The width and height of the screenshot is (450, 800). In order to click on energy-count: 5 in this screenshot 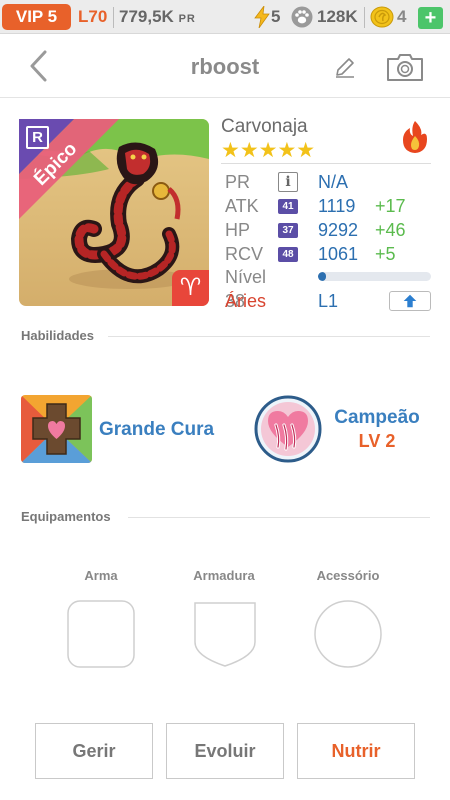, I will do `click(276, 16)`.